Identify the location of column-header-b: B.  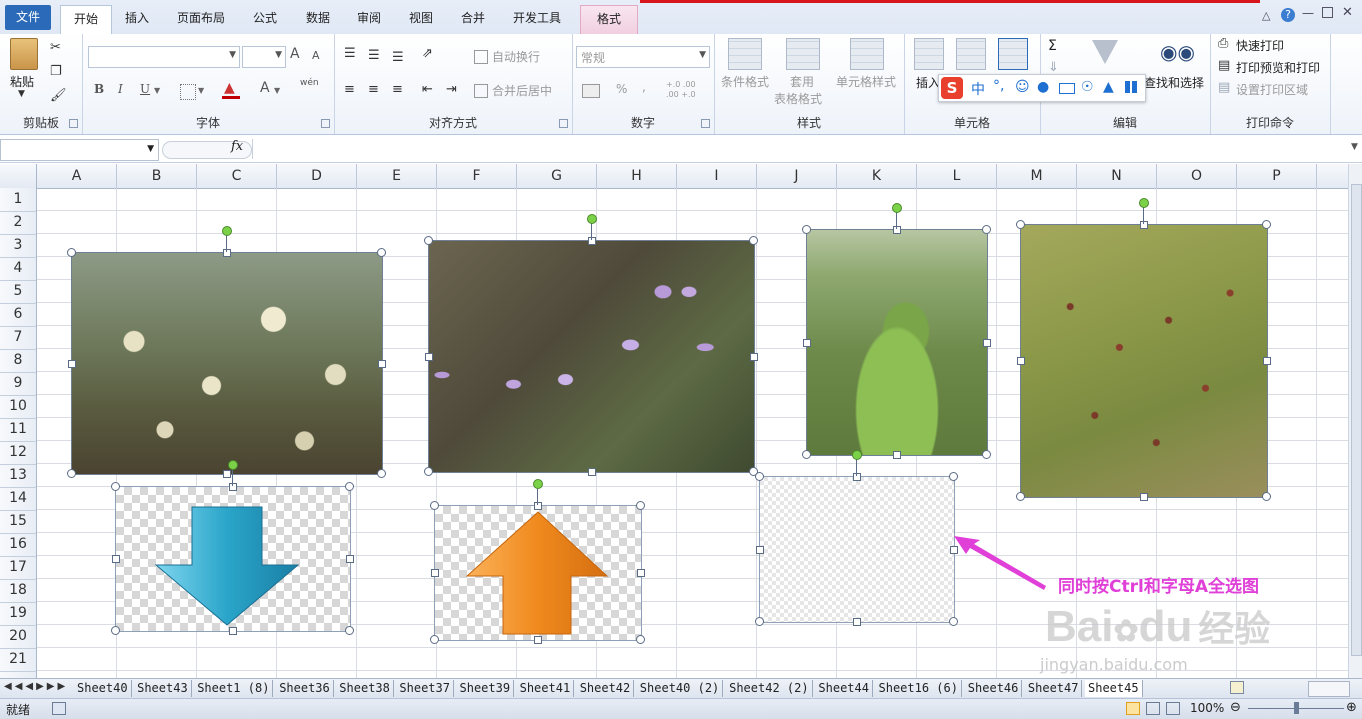
(157, 176).